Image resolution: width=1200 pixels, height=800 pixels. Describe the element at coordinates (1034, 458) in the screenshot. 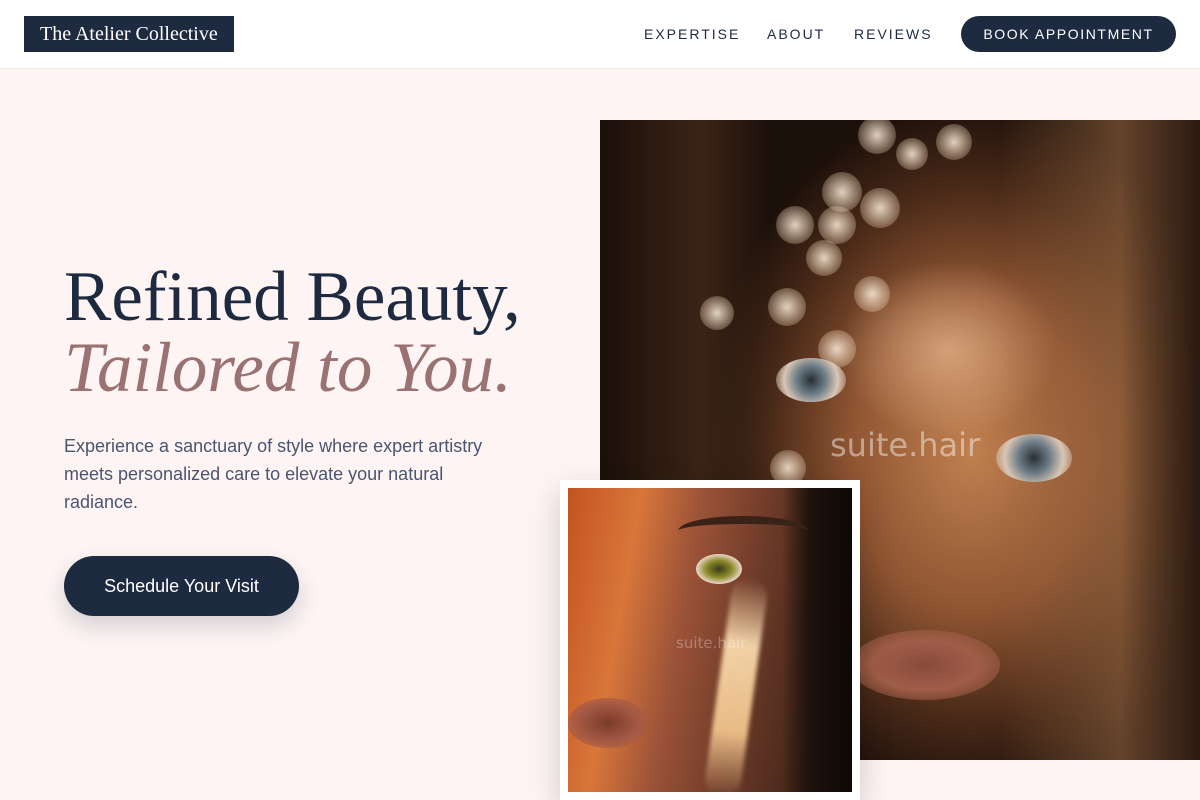

I see `eye-right` at that location.